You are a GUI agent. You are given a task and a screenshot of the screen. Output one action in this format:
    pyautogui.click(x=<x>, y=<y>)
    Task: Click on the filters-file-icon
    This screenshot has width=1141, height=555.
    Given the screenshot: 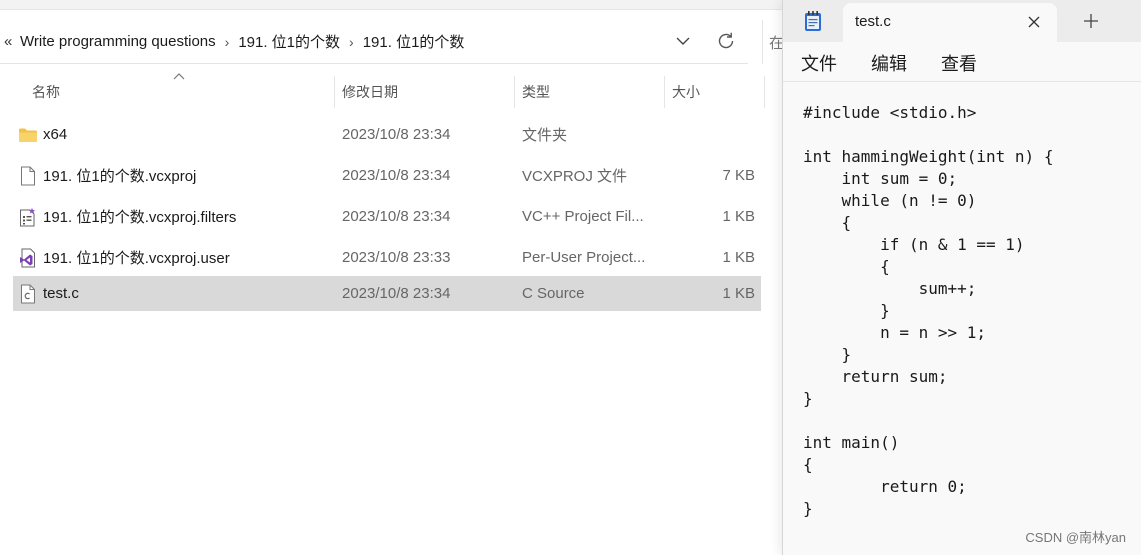 What is the action you would take?
    pyautogui.click(x=28, y=216)
    